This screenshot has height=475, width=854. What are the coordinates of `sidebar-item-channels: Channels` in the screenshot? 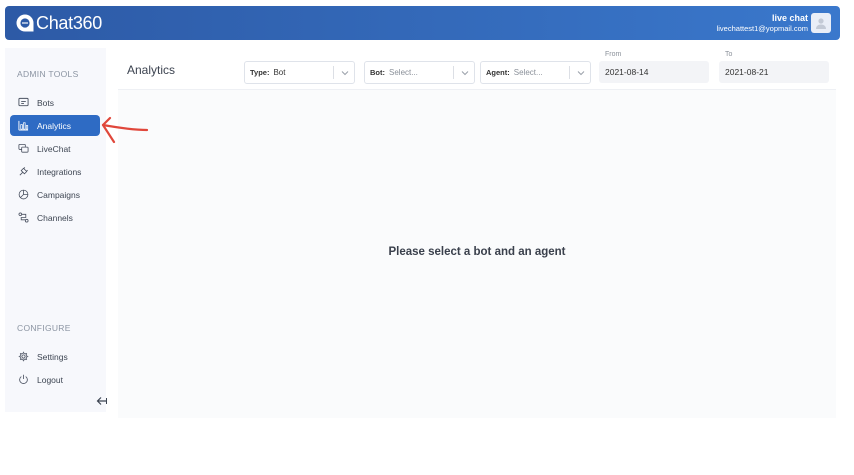 It's located at (55, 217).